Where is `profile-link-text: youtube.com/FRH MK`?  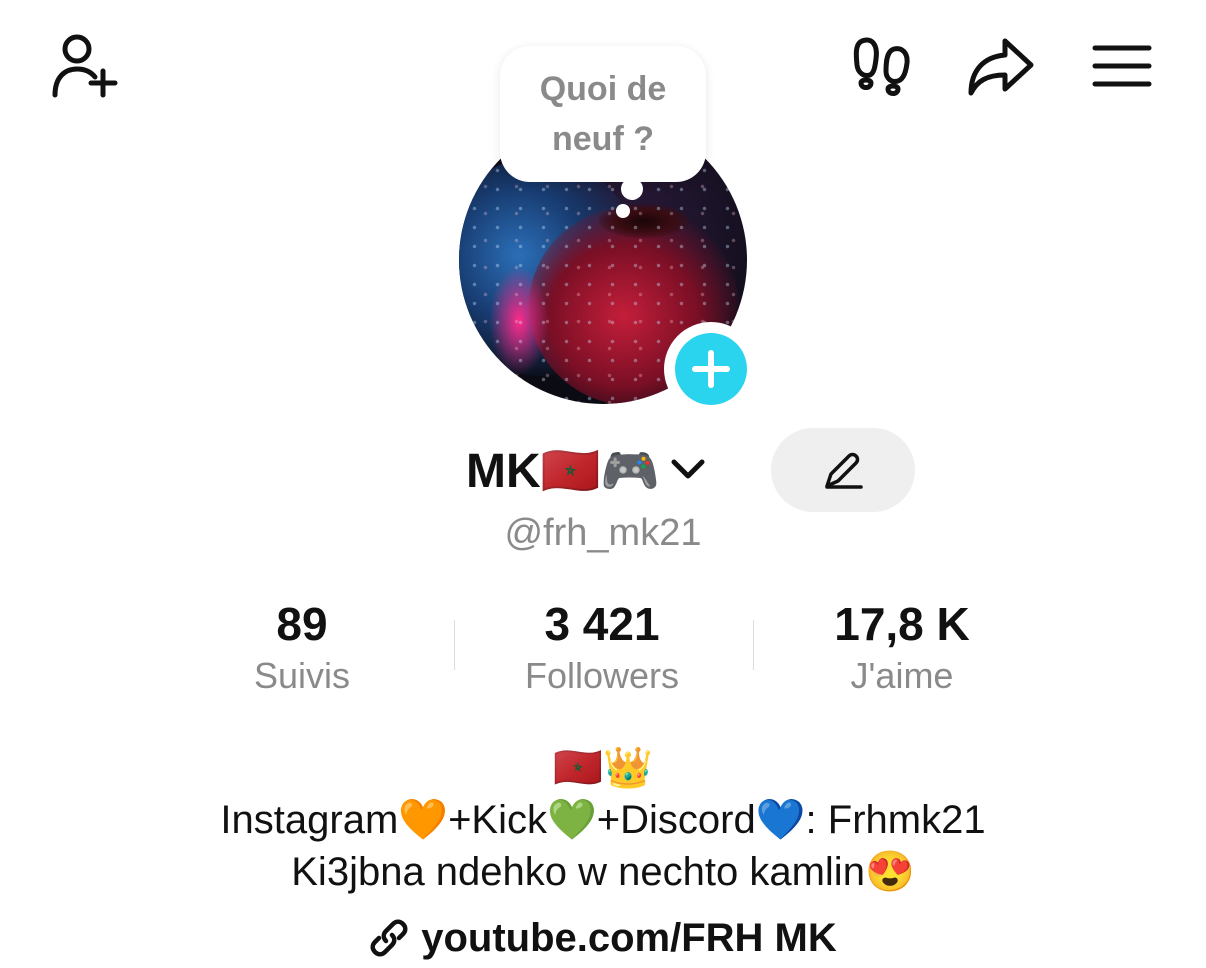 profile-link-text: youtube.com/FRH MK is located at coordinates (629, 937).